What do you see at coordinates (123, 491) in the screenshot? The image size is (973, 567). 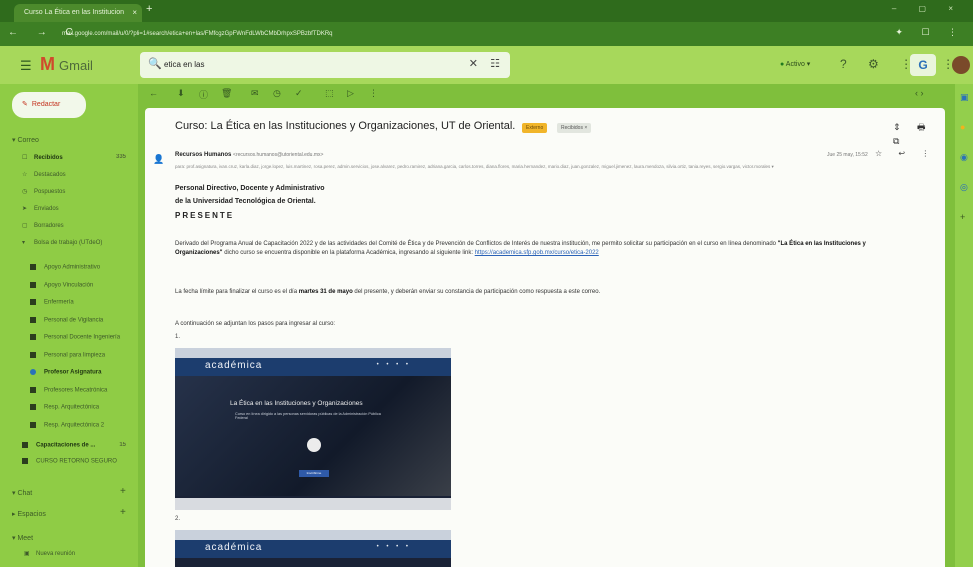 I see `add-chat-icon: +` at bounding box center [123, 491].